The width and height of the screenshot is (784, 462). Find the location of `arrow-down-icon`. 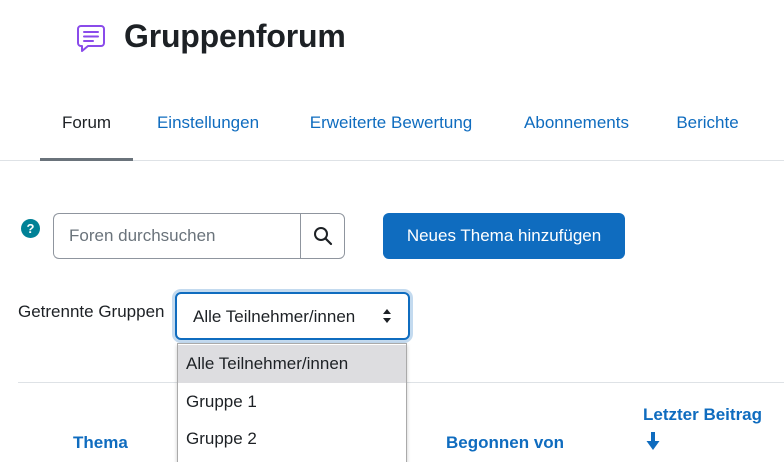

arrow-down-icon is located at coordinates (653, 441).